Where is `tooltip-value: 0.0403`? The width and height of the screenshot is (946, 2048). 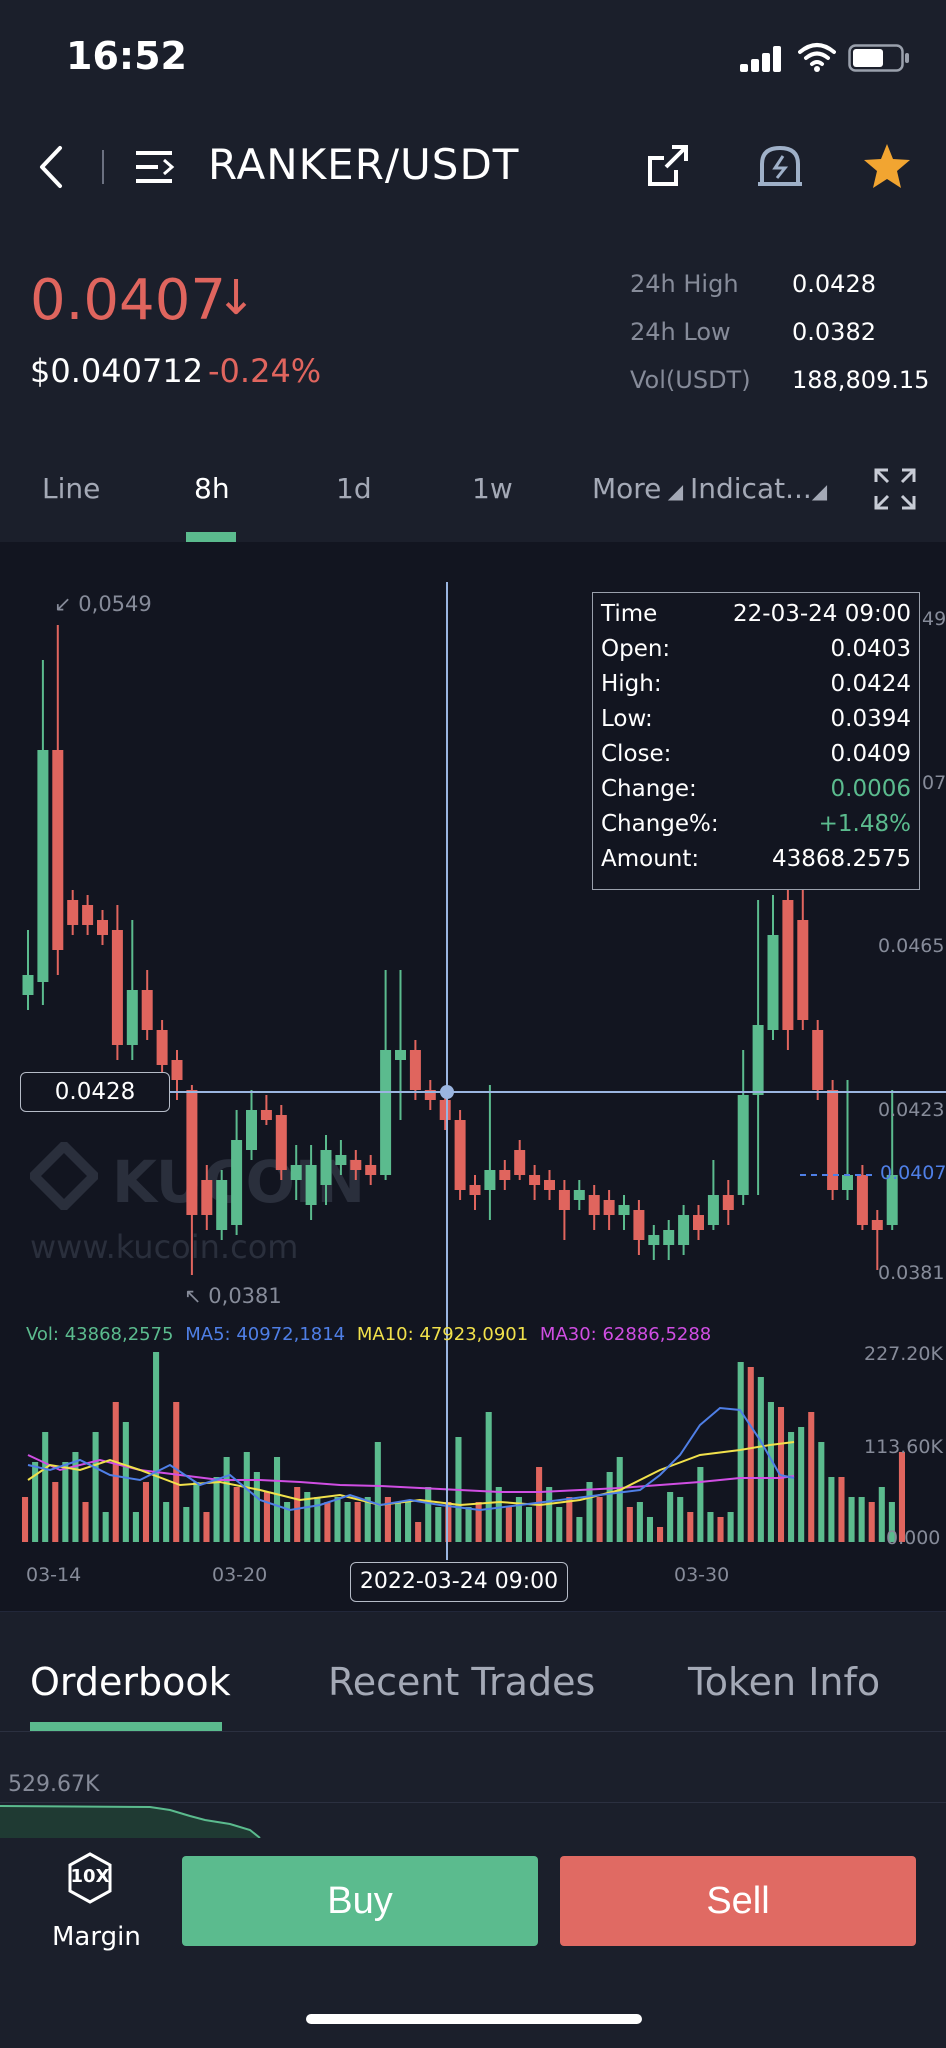 tooltip-value: 0.0403 is located at coordinates (870, 649).